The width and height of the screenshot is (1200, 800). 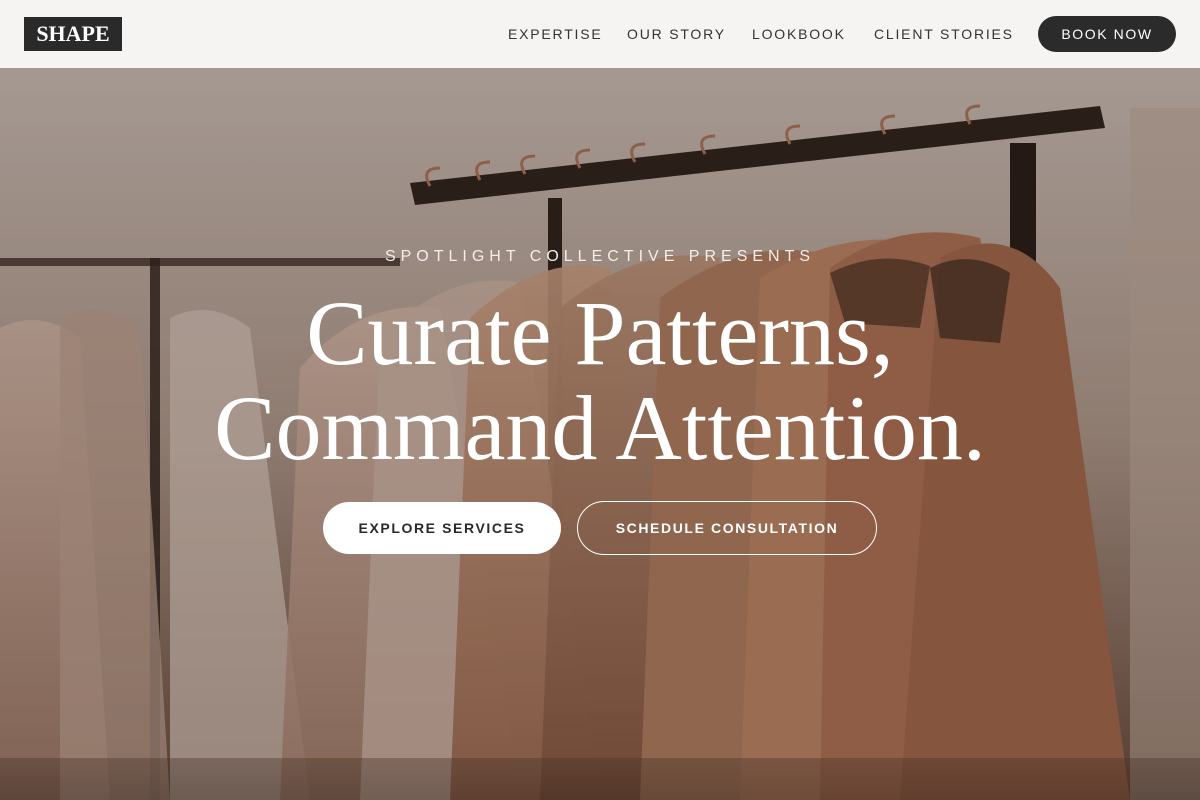 I want to click on schedule-consultation-button: SCHEDULE CONSULTATION, so click(x=727, y=528).